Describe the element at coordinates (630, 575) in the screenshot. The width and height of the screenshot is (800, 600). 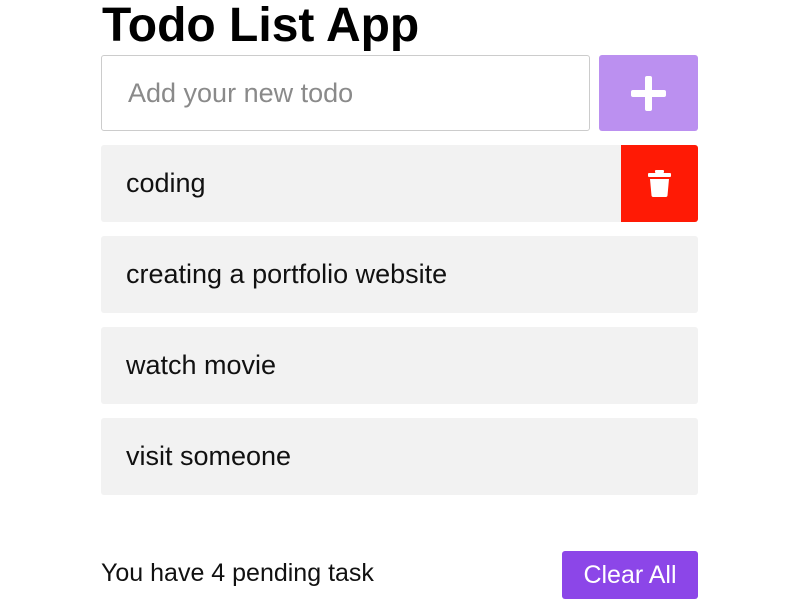
I see `clear-all-button: Clear All` at that location.